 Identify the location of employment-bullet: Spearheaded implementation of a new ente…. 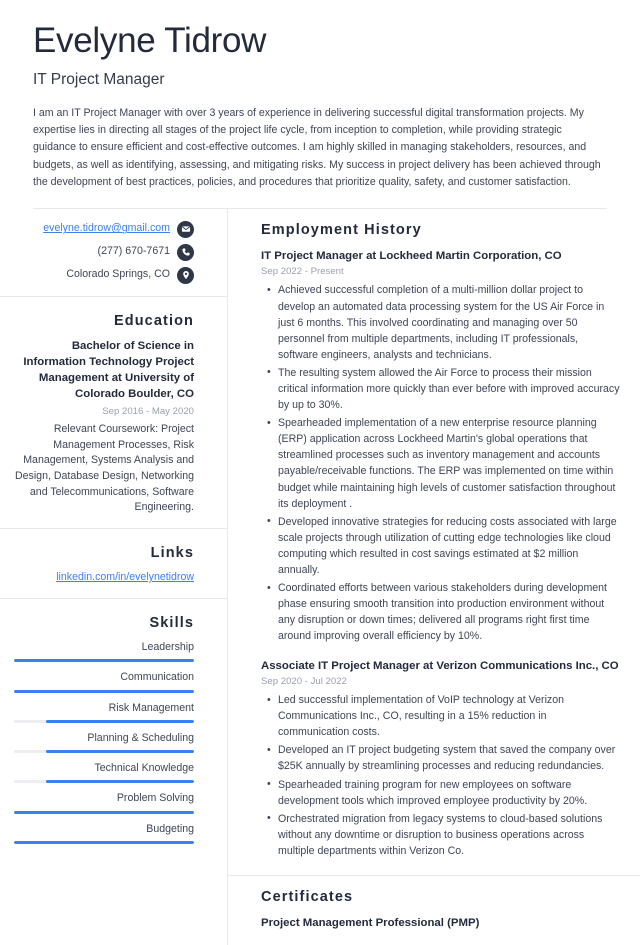
(443, 463).